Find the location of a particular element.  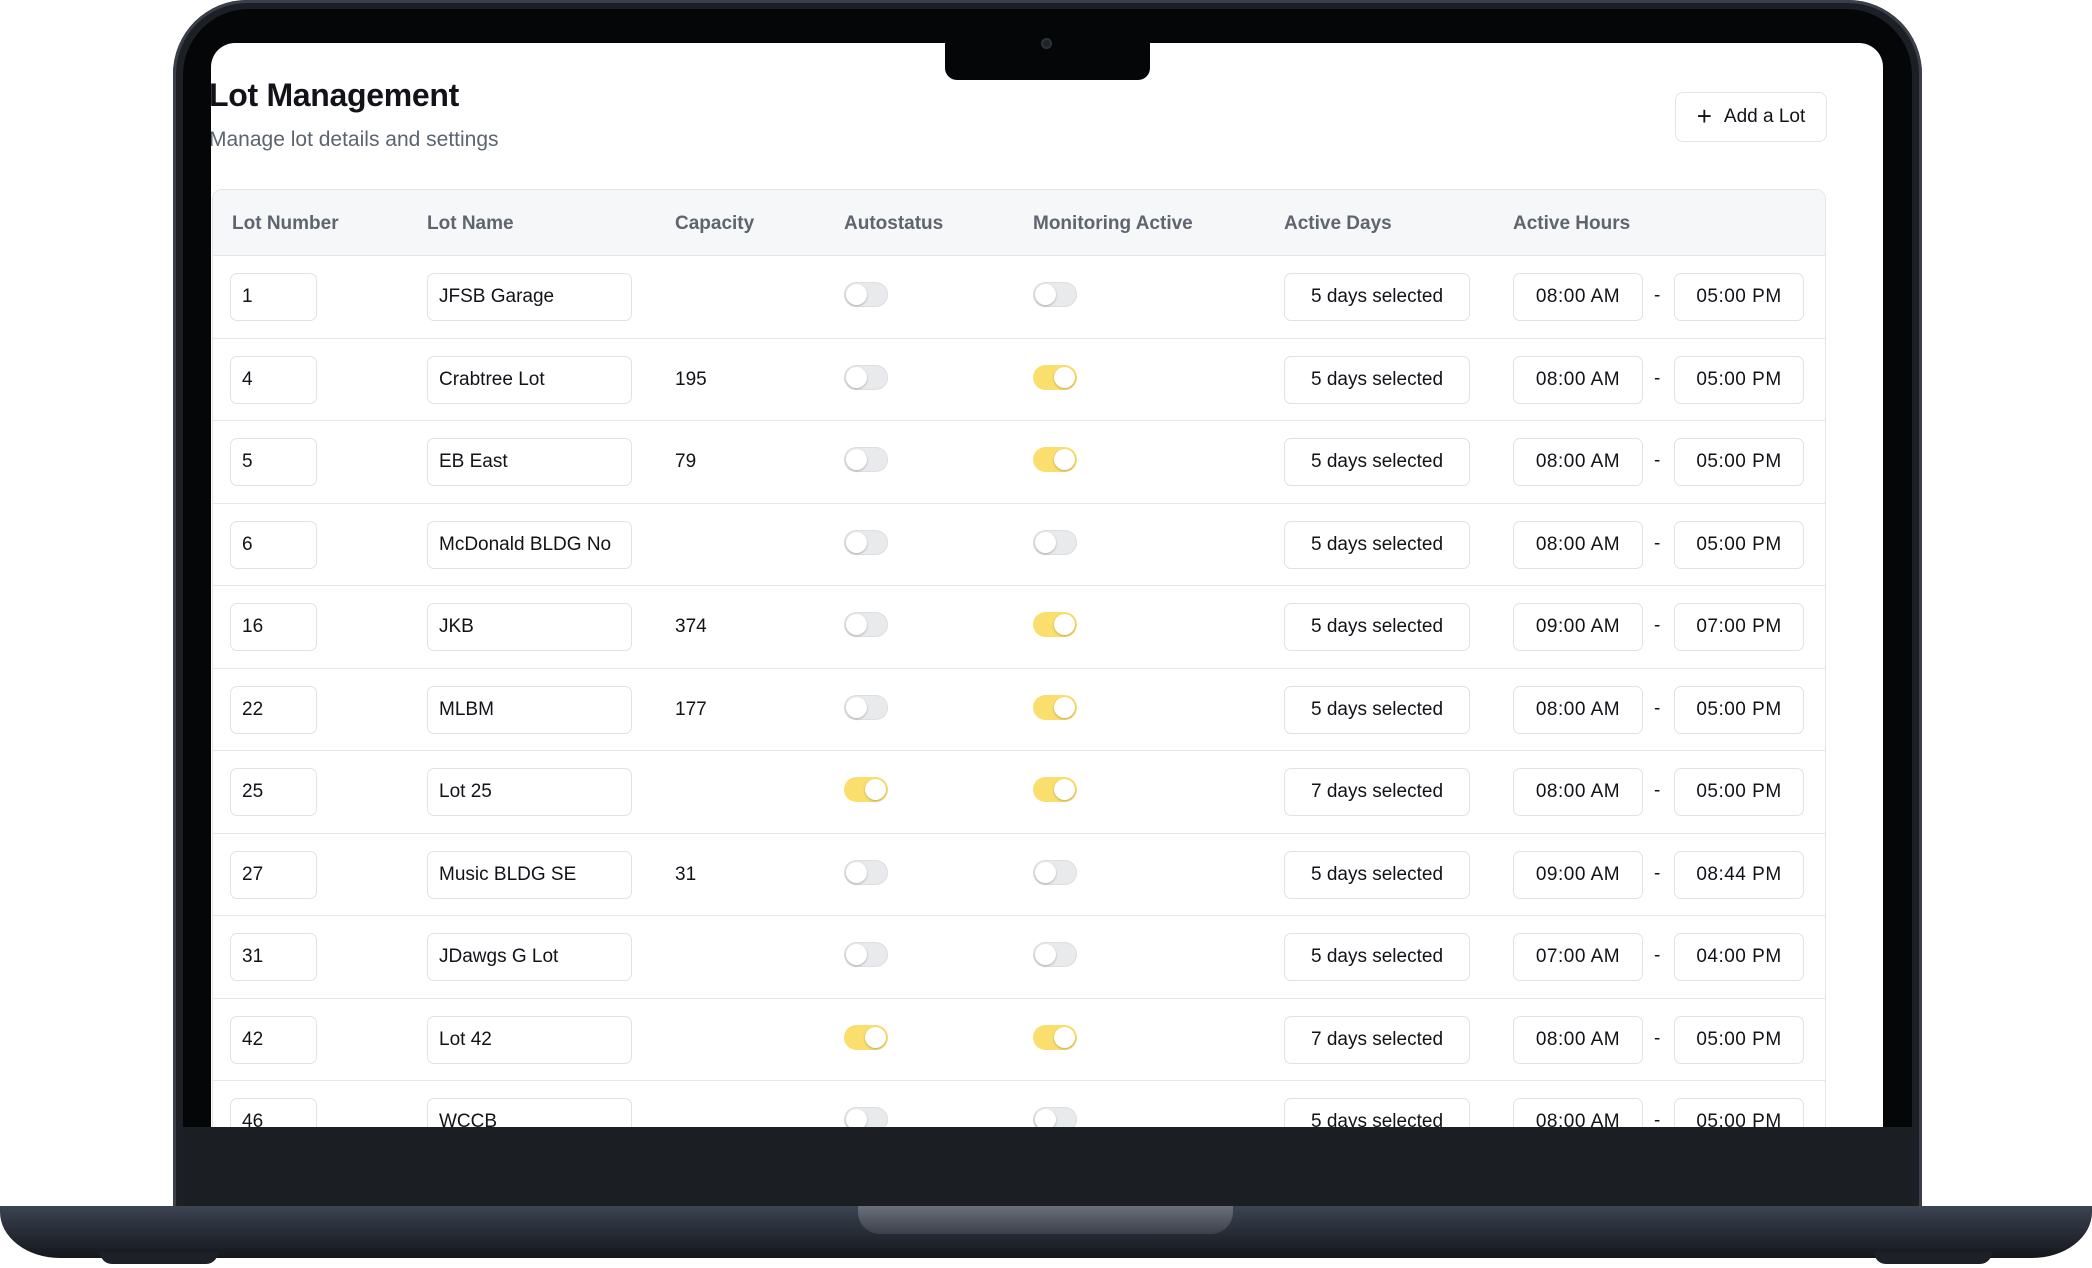

lot-number-input: 27 is located at coordinates (273, 874).